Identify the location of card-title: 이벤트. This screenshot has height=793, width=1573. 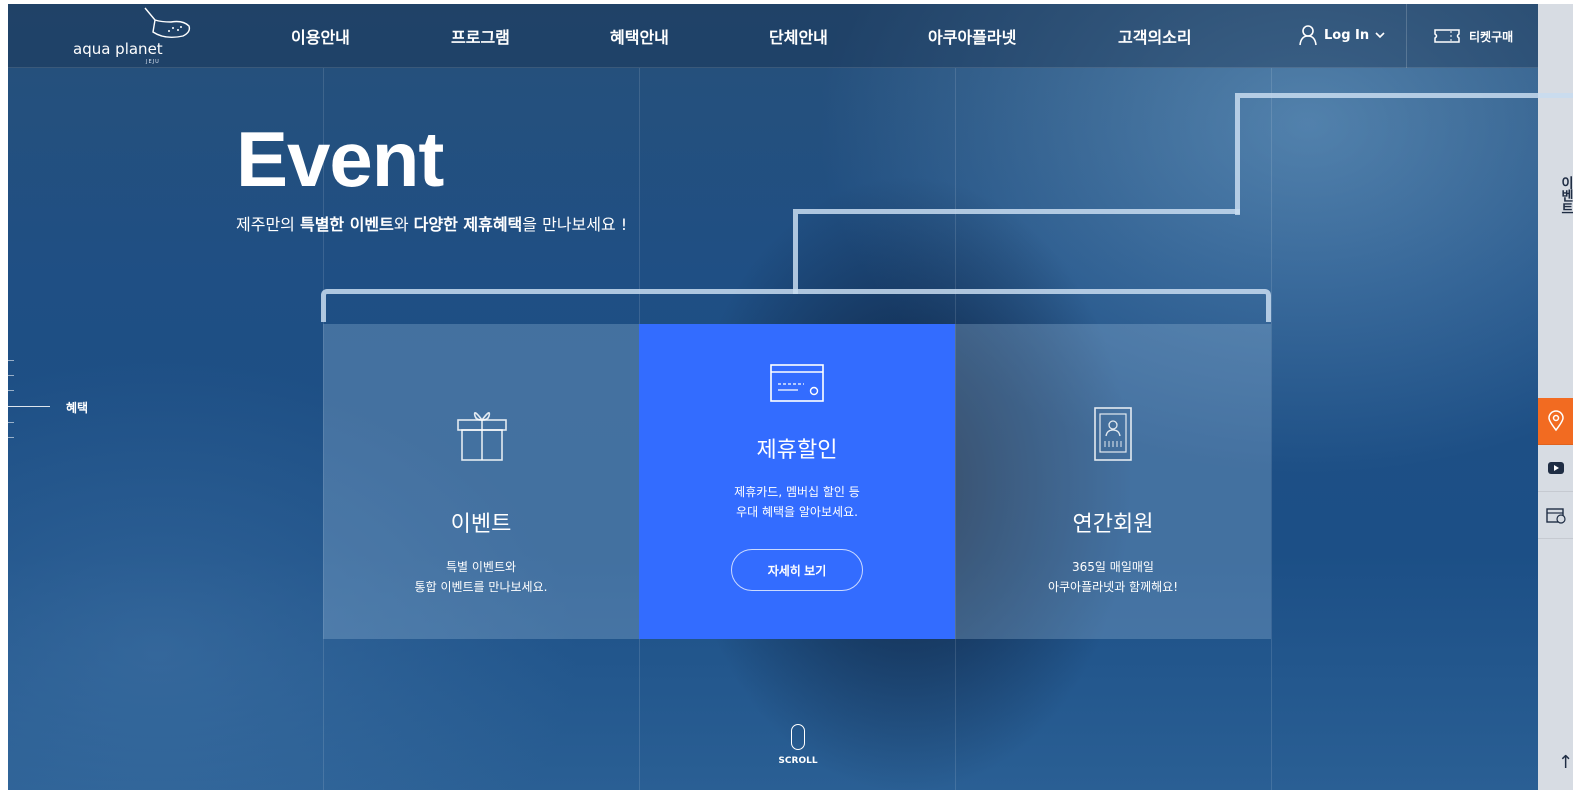
(481, 524).